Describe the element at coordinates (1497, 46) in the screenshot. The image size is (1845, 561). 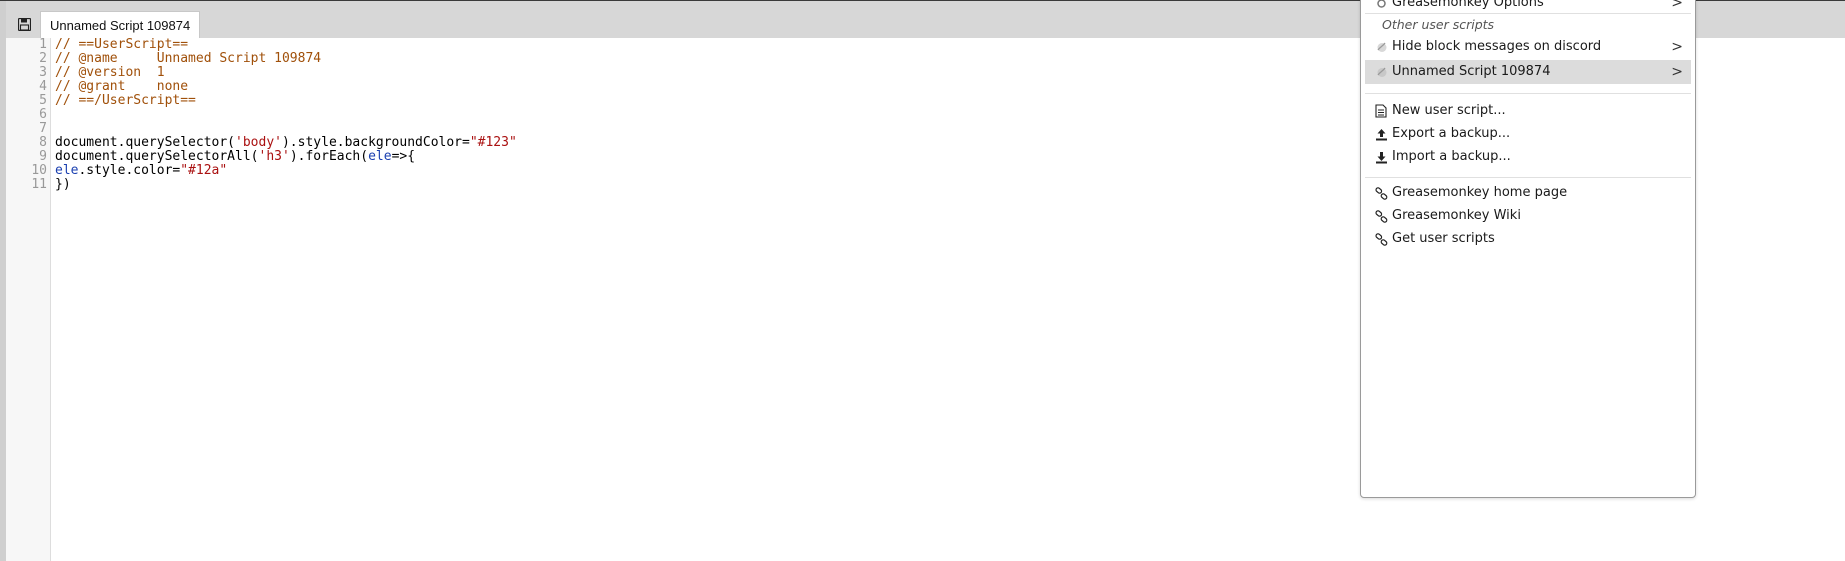
I see `menu-item-label: Hide block messages on discord` at that location.